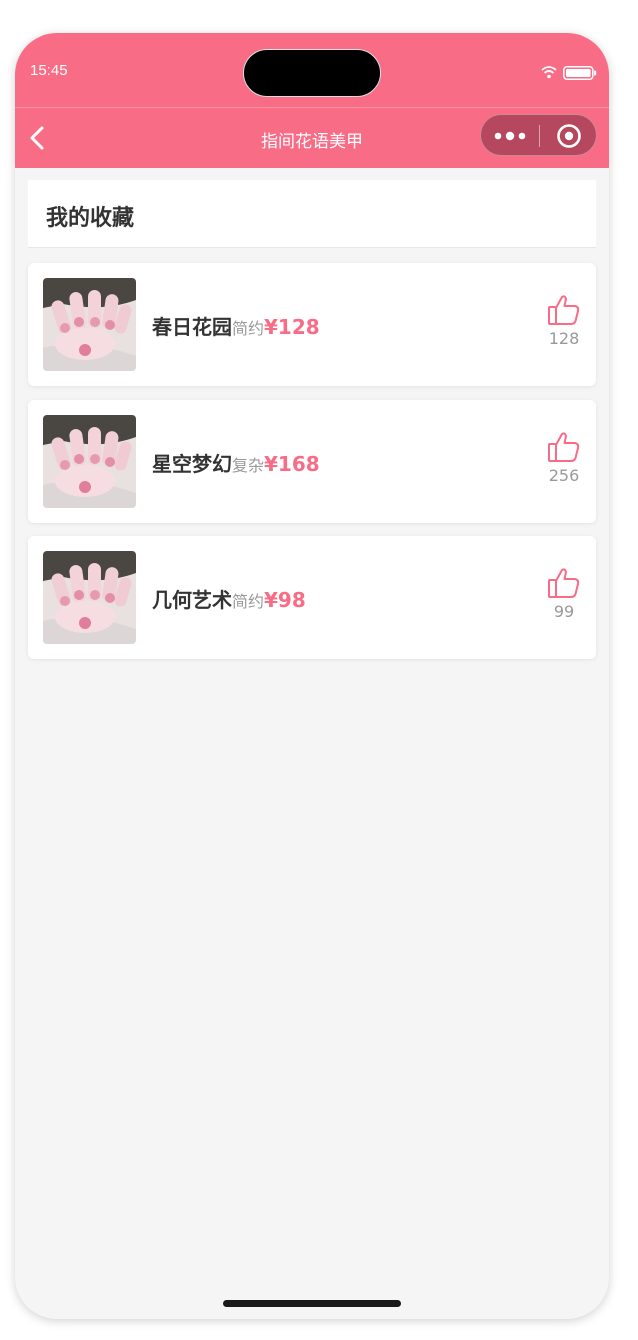 The image size is (638, 1340). Describe the element at coordinates (248, 465) in the screenshot. I see `item-style-tag: 复杂` at that location.